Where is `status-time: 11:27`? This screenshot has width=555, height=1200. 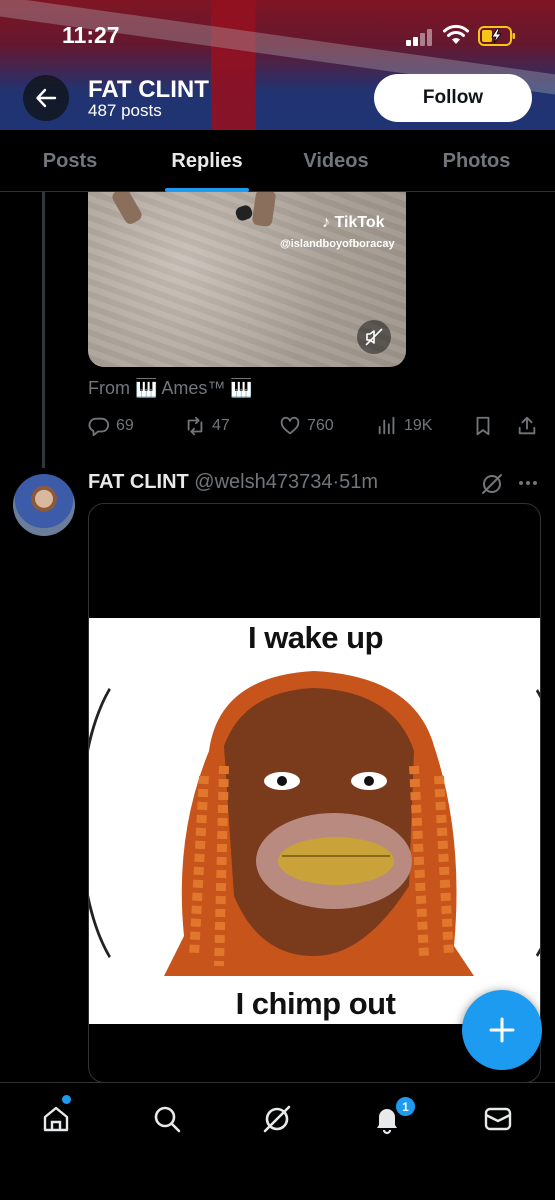
status-time: 11:27 is located at coordinates (91, 35).